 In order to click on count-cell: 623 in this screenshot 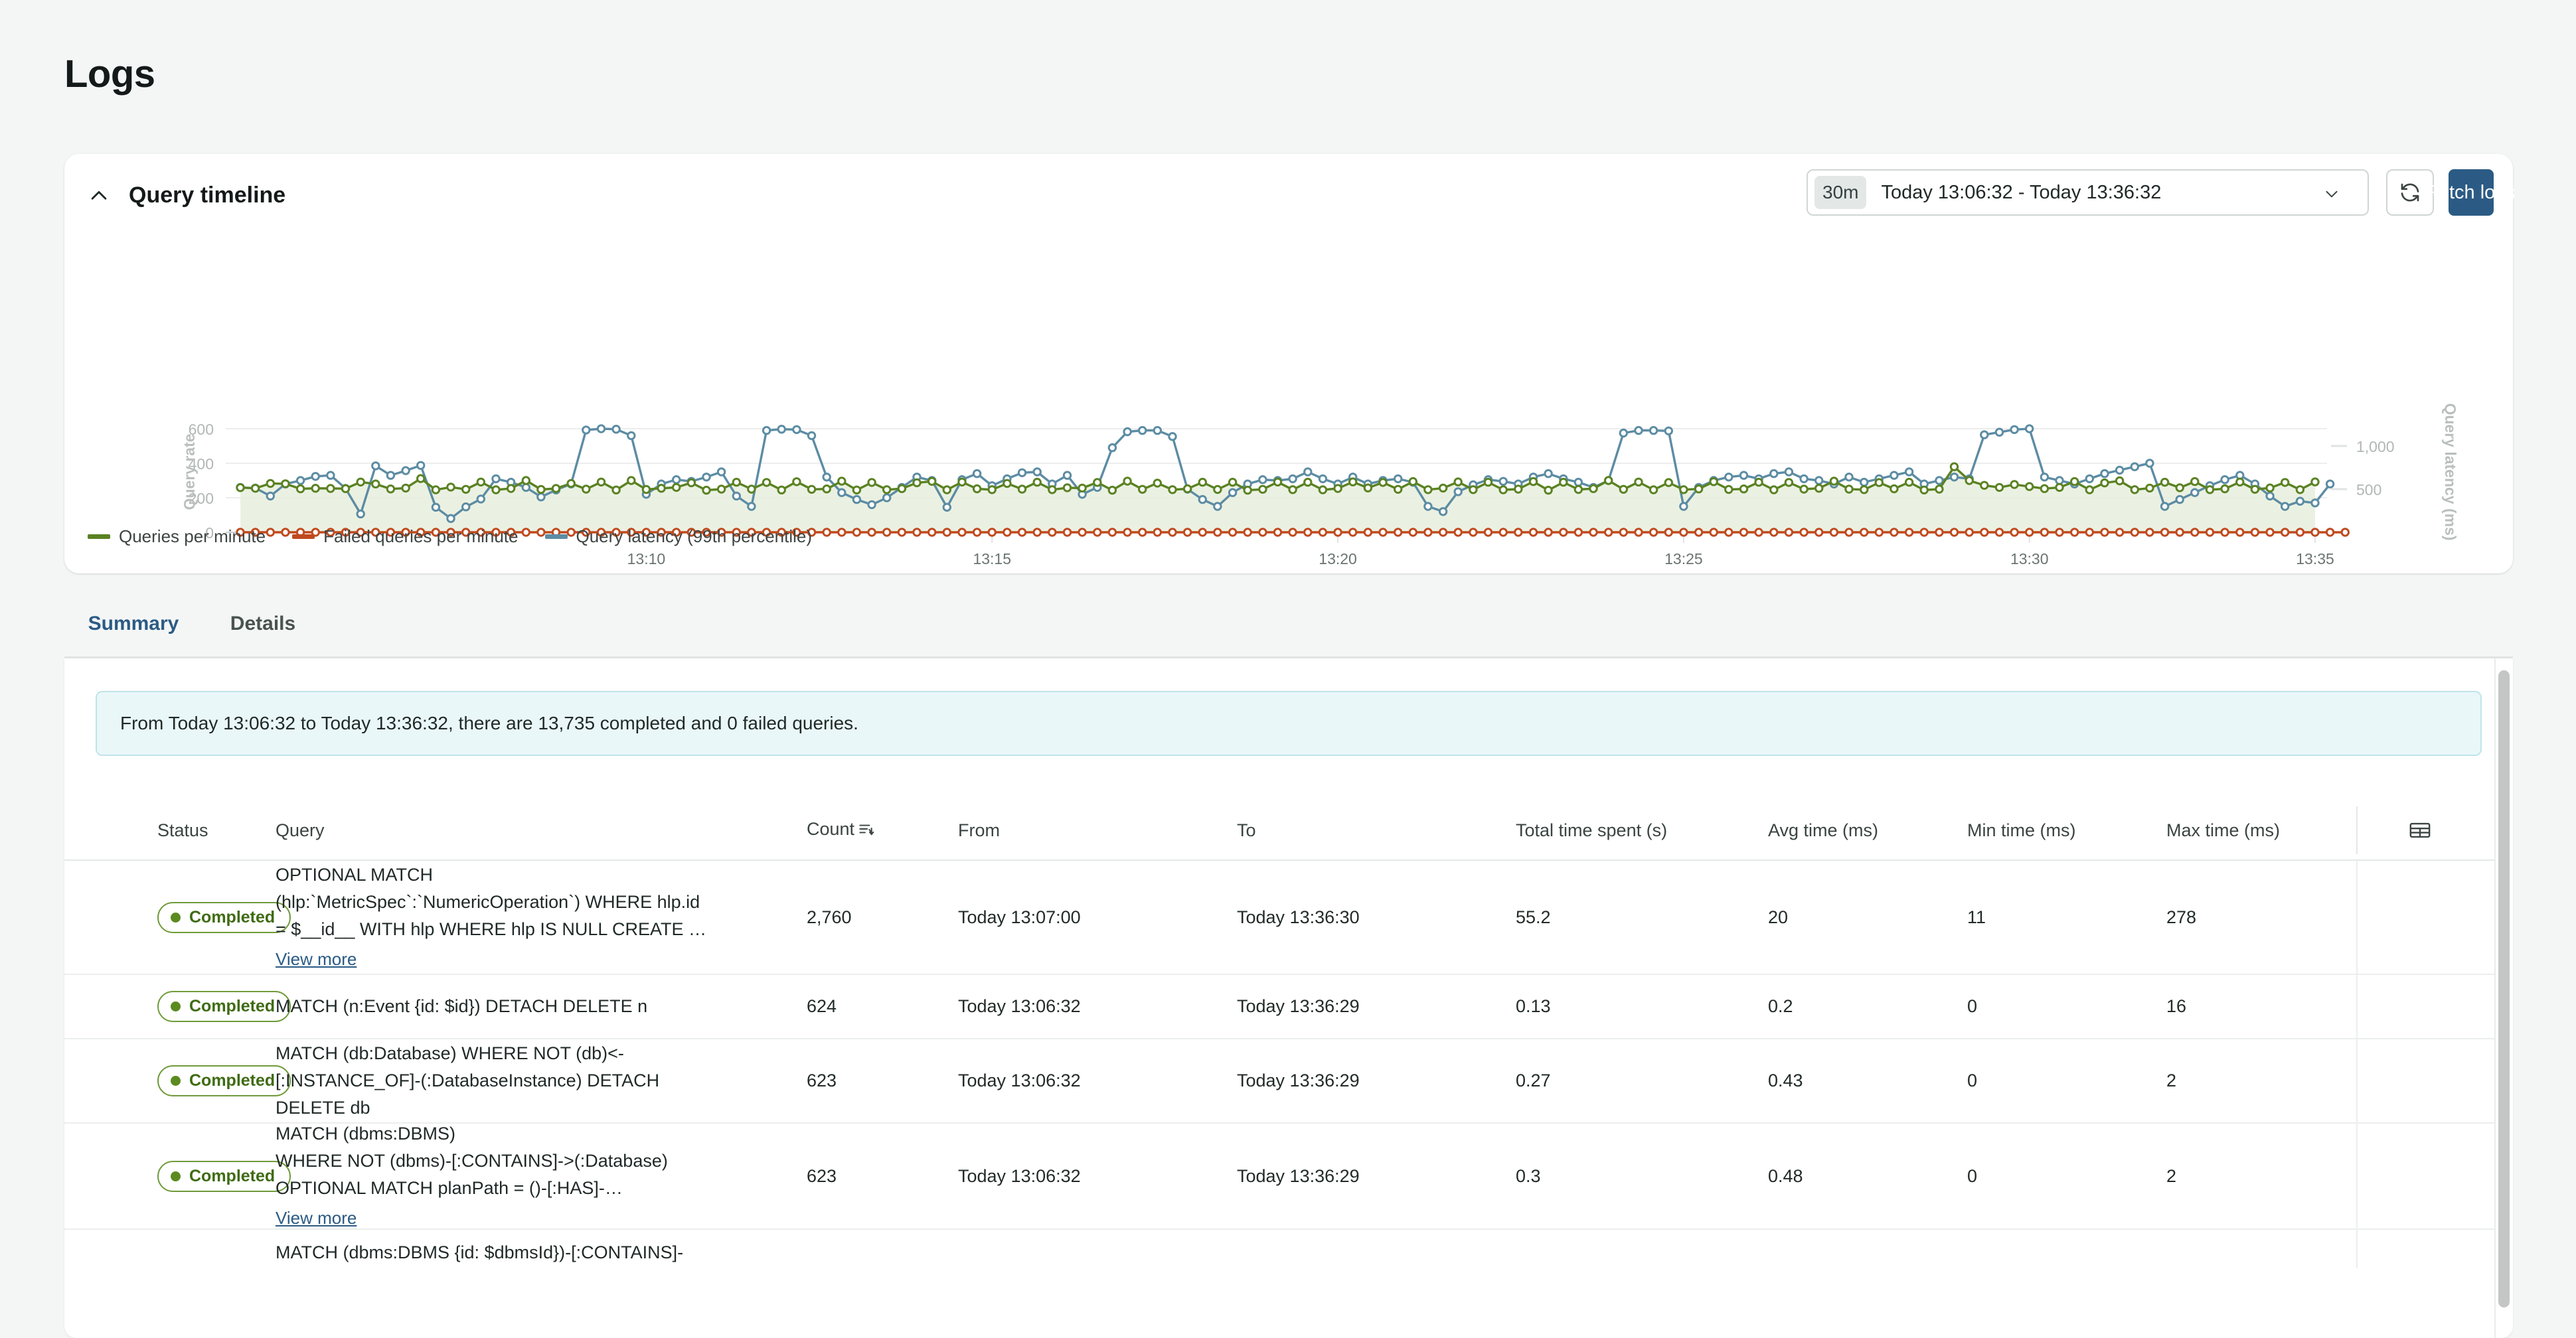, I will do `click(822, 1080)`.